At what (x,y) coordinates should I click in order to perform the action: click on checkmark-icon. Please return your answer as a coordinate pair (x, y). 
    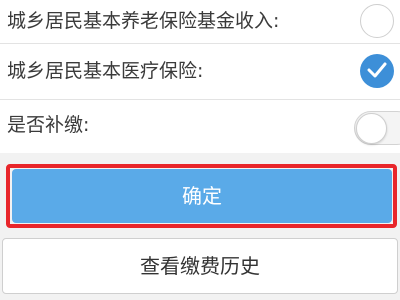
    Looking at the image, I should click on (377, 70).